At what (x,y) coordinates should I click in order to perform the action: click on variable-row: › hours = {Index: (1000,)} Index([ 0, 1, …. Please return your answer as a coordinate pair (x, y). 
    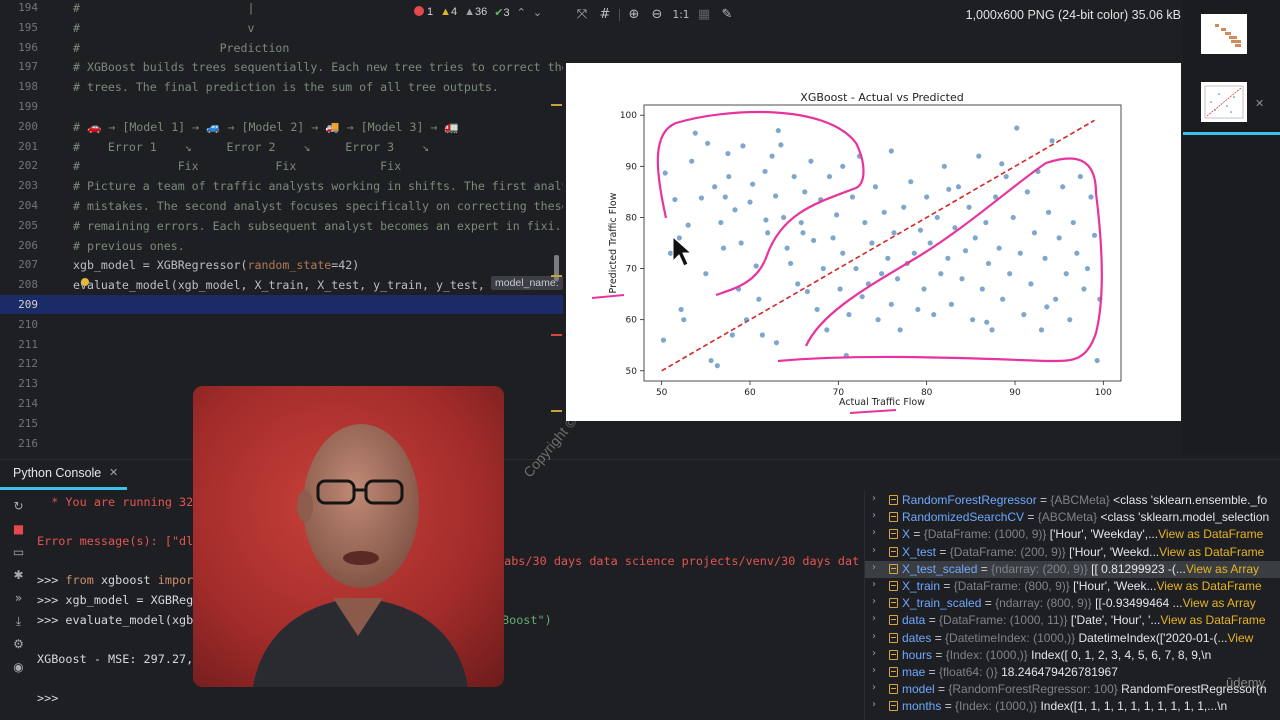
    Looking at the image, I should click on (1072, 655).